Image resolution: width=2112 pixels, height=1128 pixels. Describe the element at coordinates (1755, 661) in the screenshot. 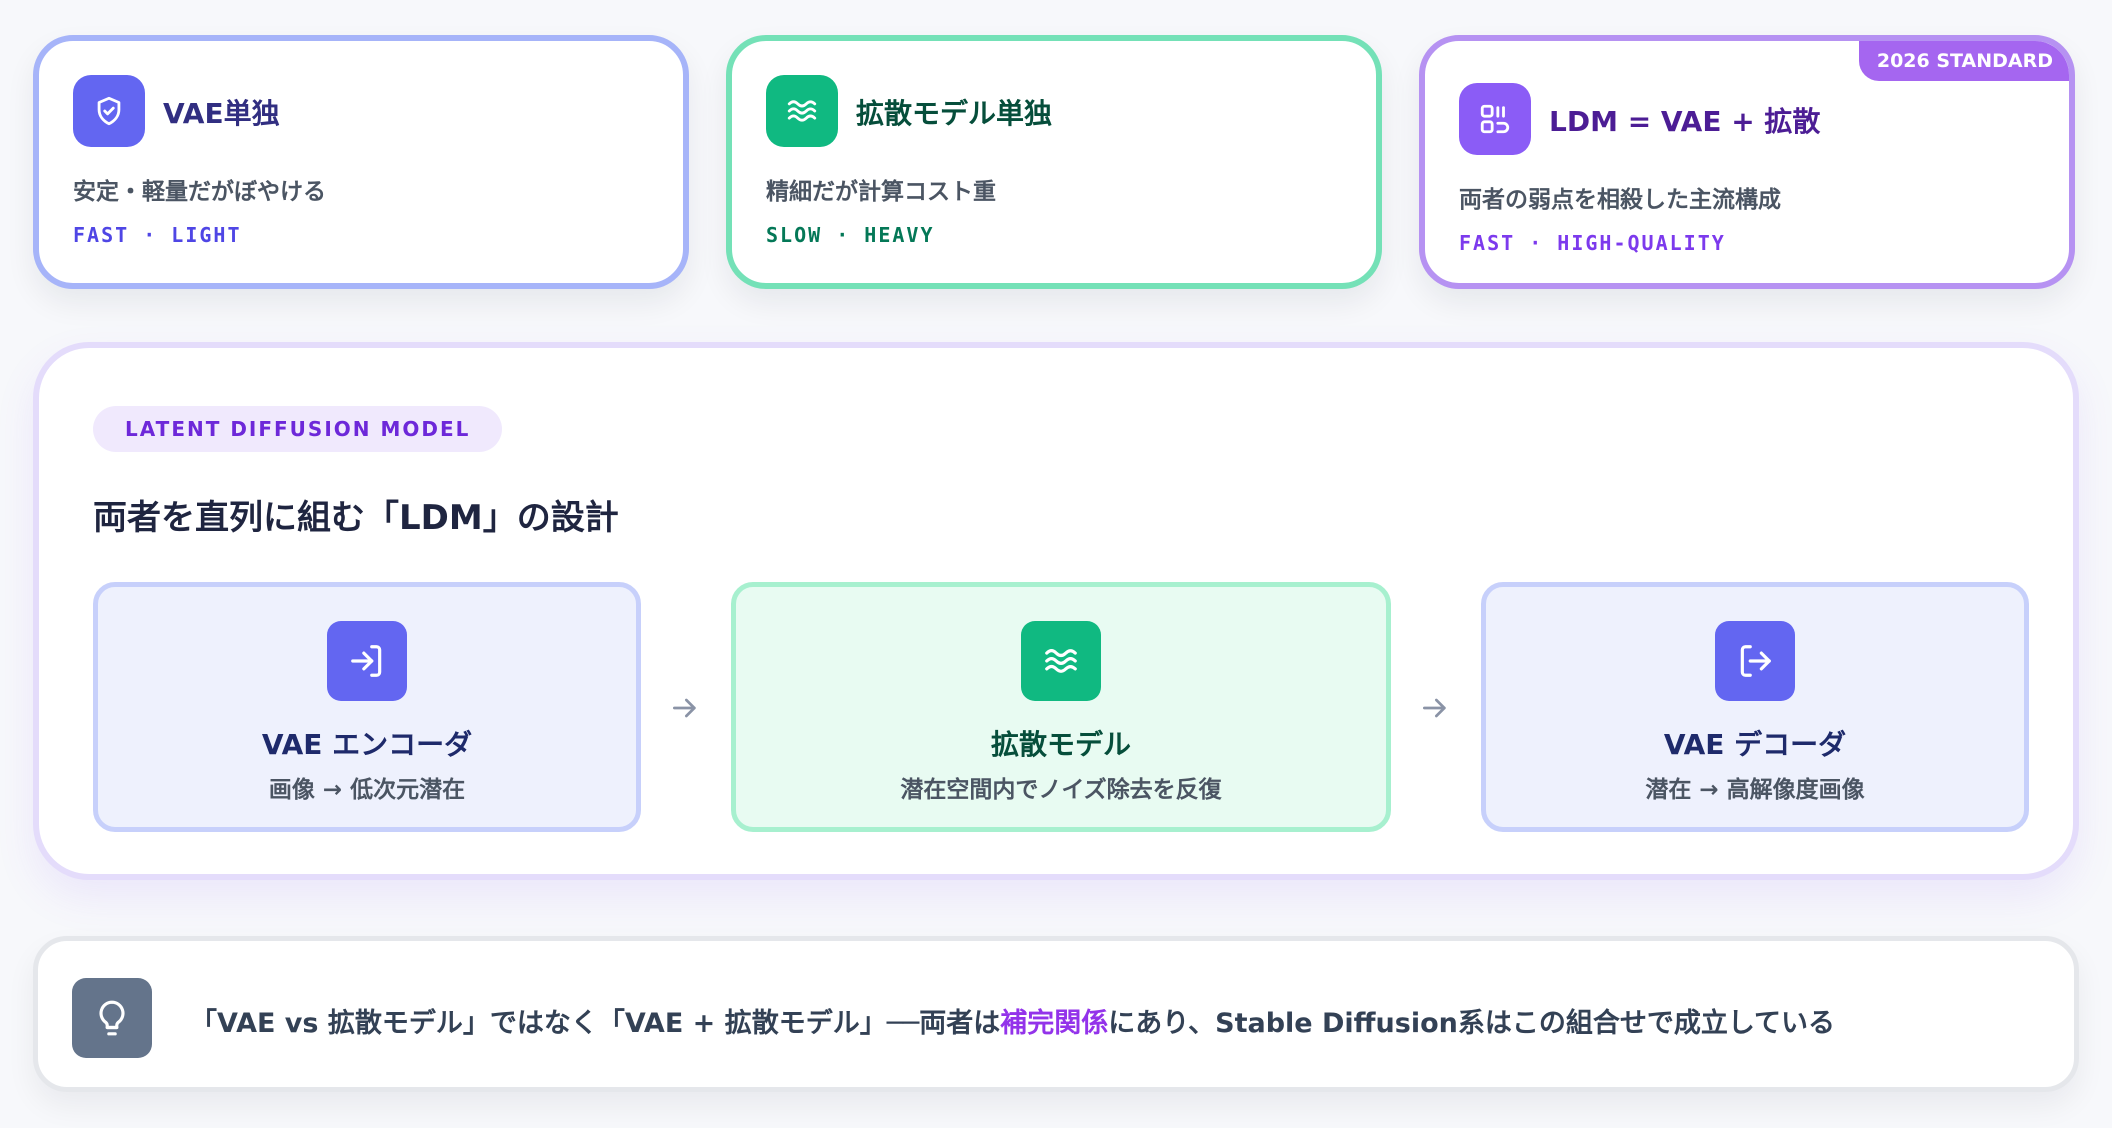

I see `logout-icon` at that location.